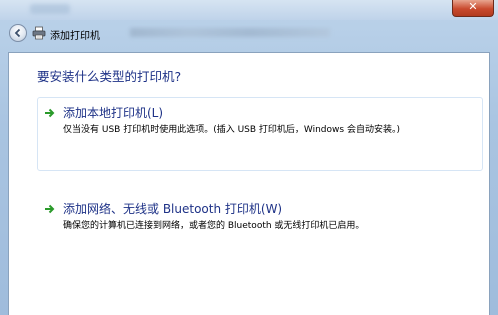 The width and height of the screenshot is (498, 315). Describe the element at coordinates (249, 10) in the screenshot. I see `window-caption: ✕` at that location.